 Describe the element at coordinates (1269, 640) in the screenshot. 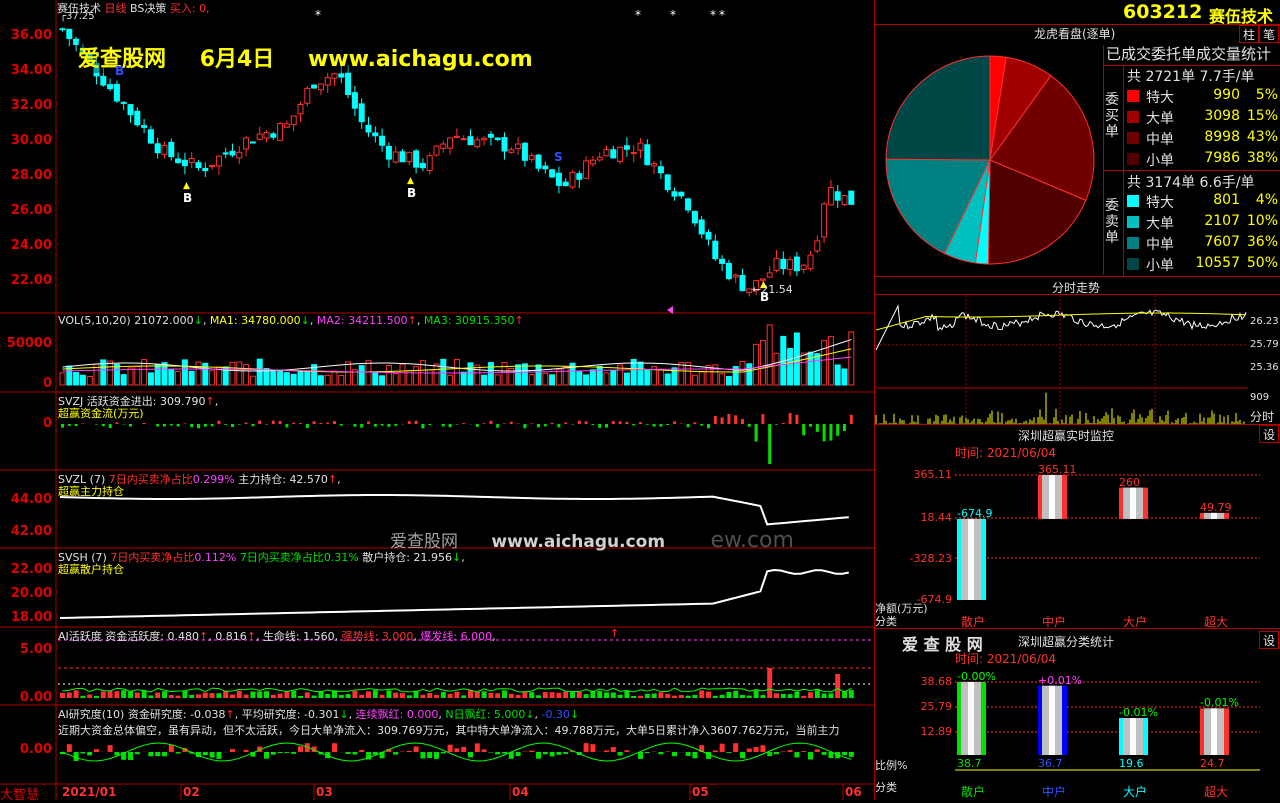

I see `stats2-settings-button: 设` at that location.